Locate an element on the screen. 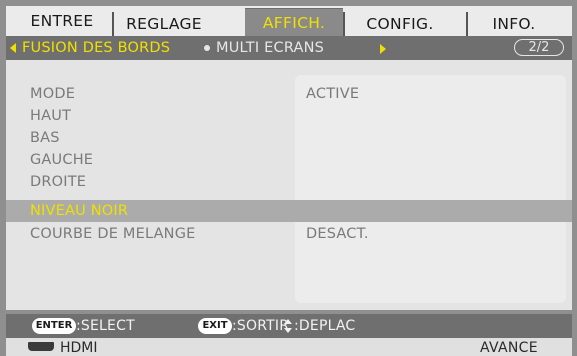 This screenshot has width=577, height=356. menu-row-haut: HAUT is located at coordinates (289, 116).